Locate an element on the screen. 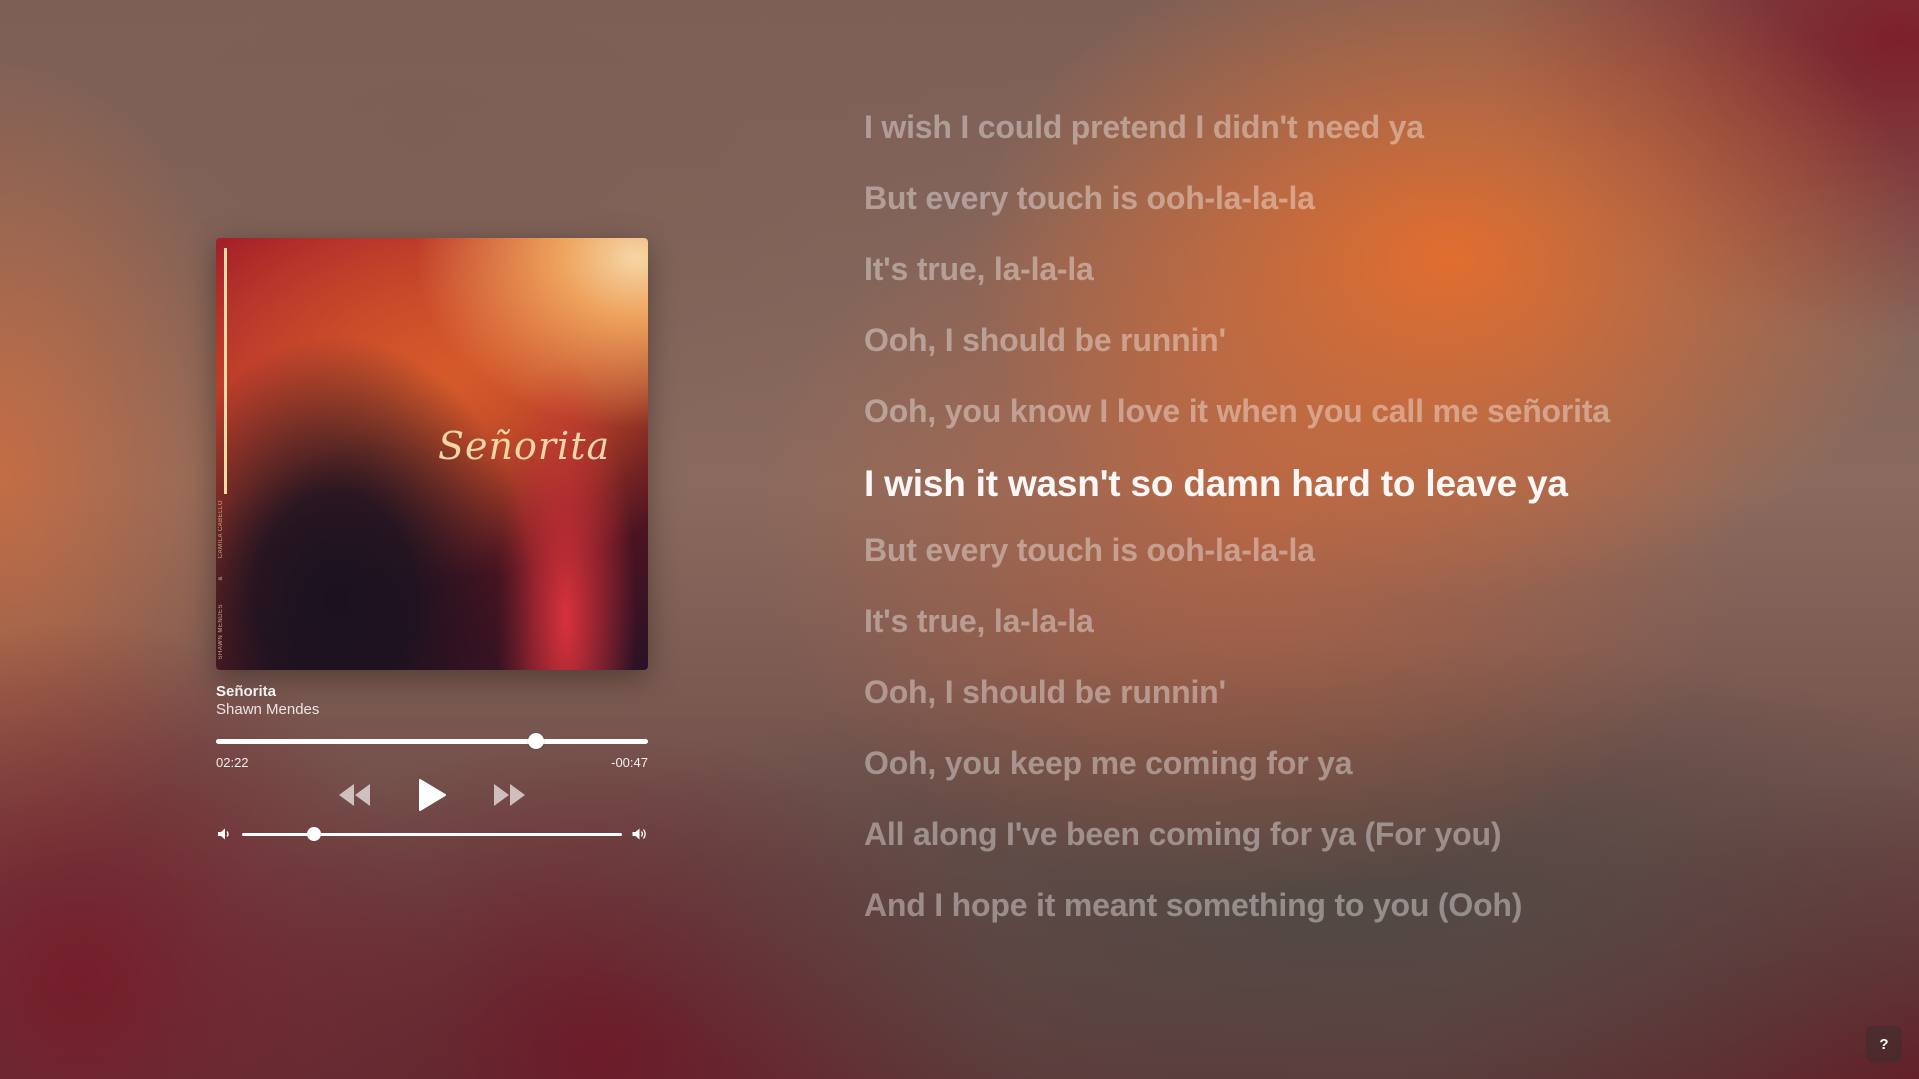 This screenshot has width=1919, height=1079. volume-low-icon is located at coordinates (224, 834).